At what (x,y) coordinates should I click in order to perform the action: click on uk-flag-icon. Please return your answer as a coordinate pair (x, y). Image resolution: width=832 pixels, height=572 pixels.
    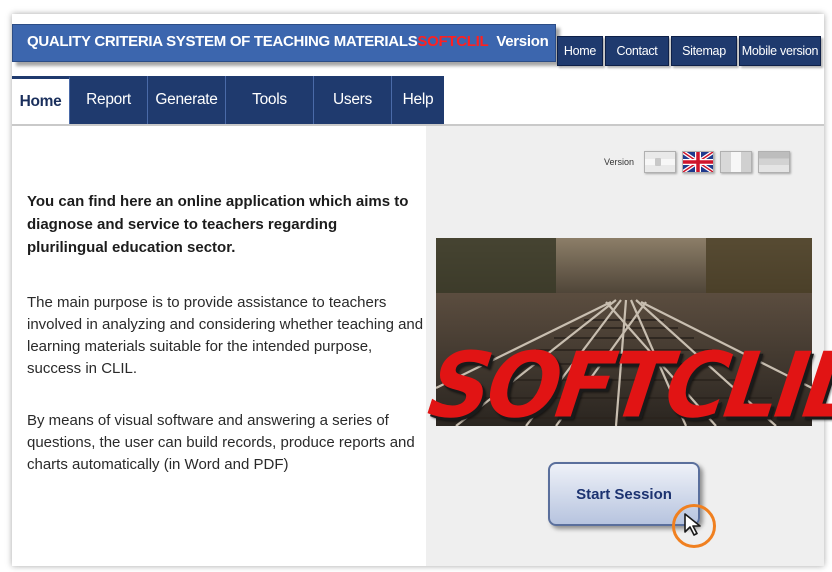
    Looking at the image, I should click on (698, 162).